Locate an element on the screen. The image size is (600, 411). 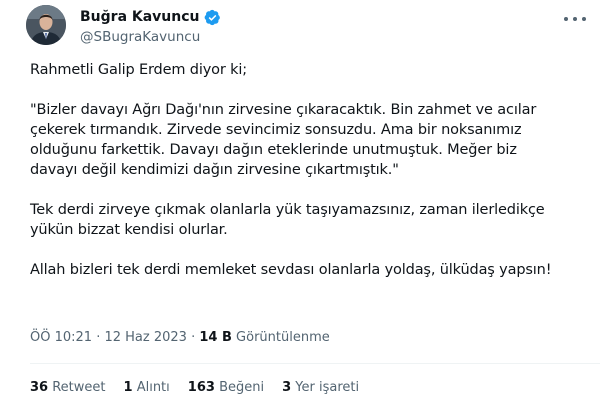
avatar-image is located at coordinates (46, 25).